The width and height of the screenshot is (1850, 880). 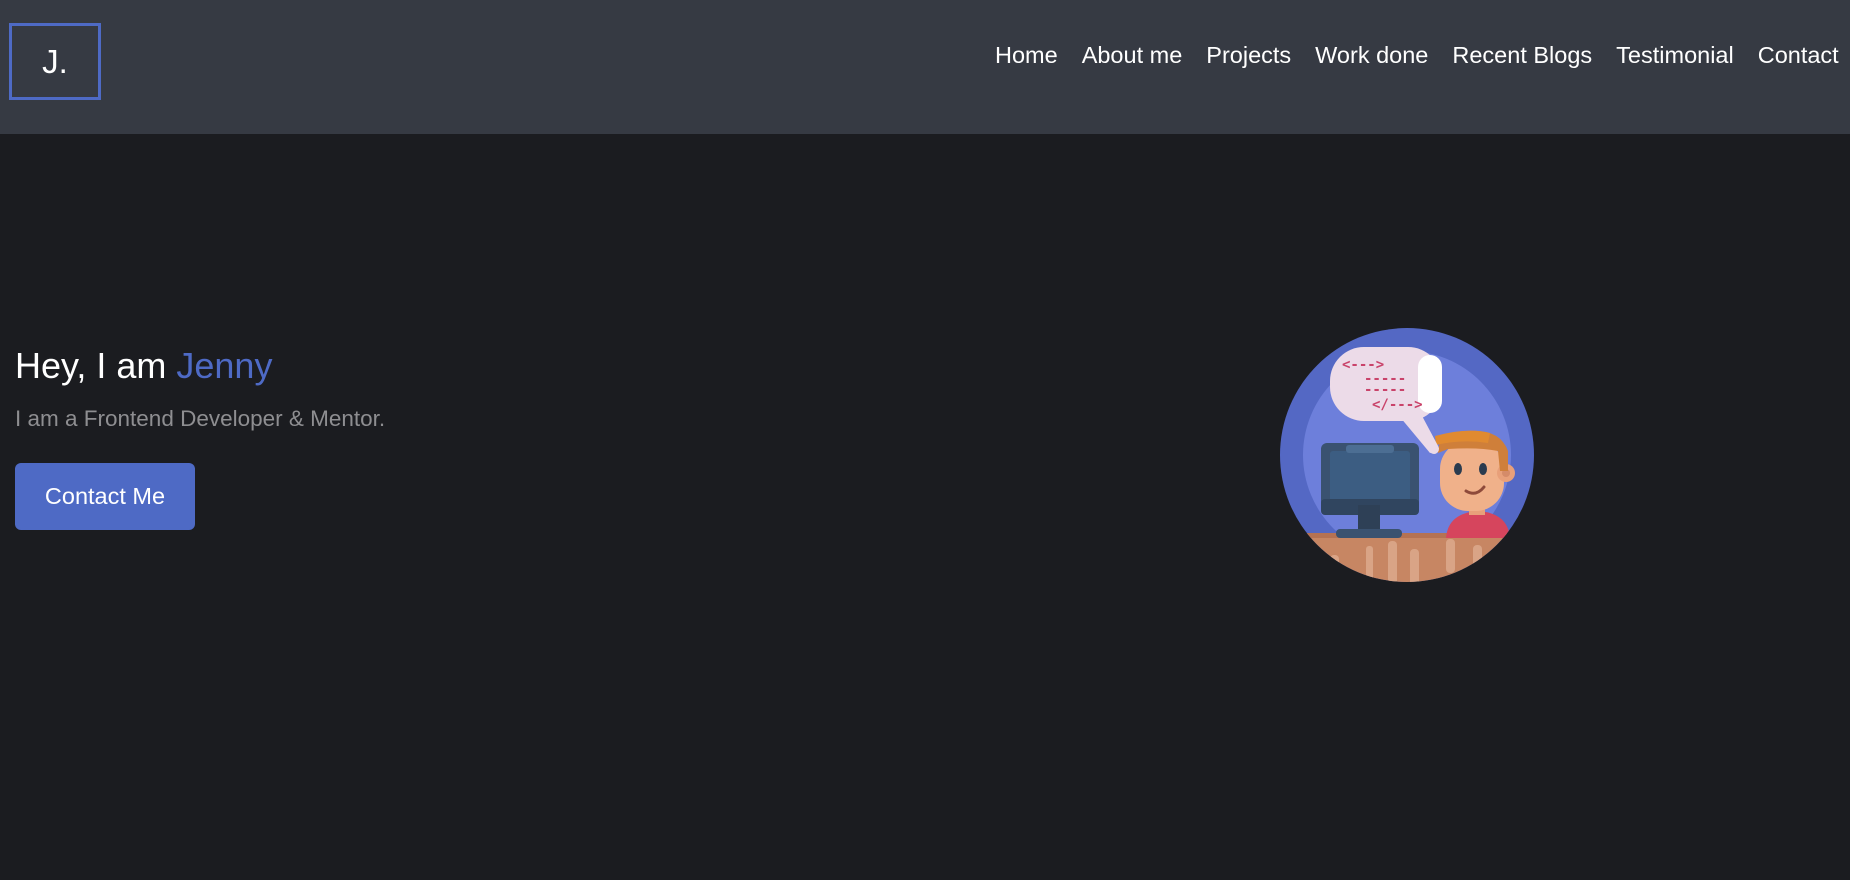 What do you see at coordinates (1798, 55) in the screenshot?
I see `nav-link-contact: Contact` at bounding box center [1798, 55].